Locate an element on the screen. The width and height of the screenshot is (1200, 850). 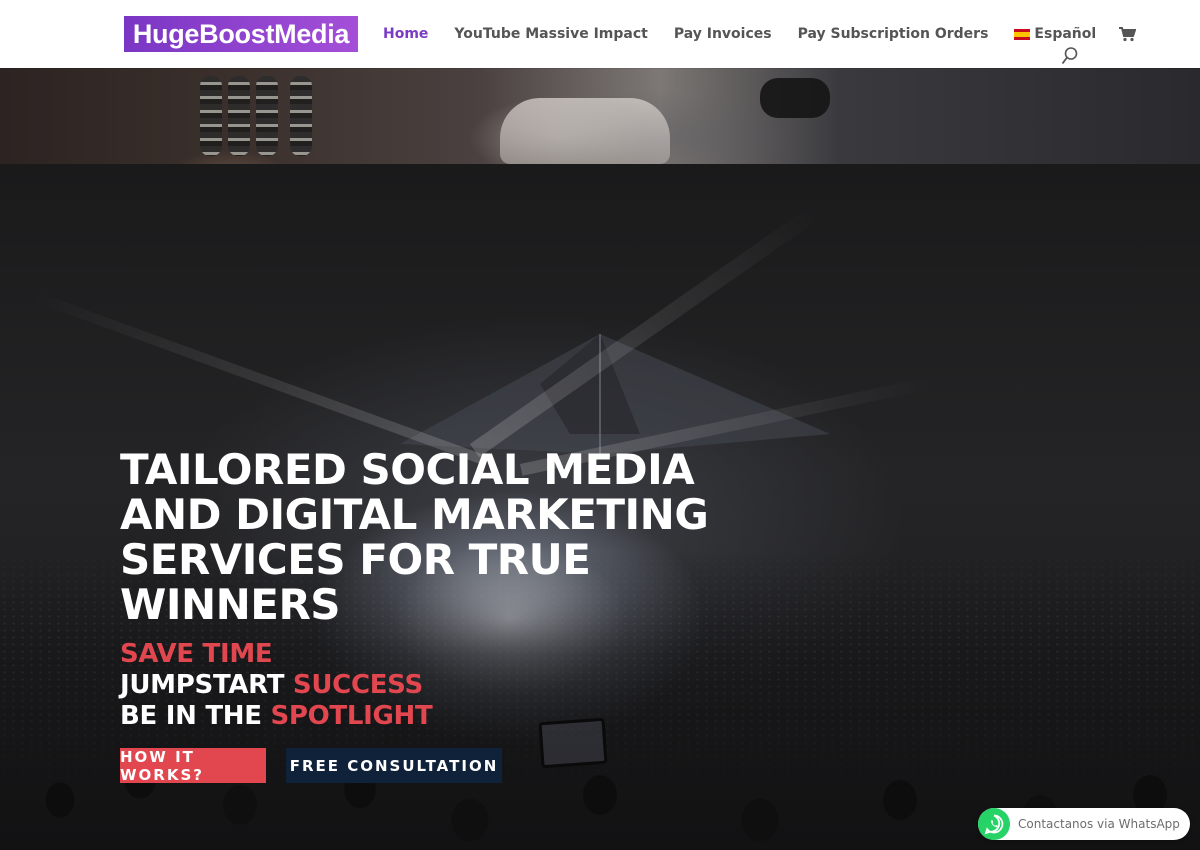
language-label: Español is located at coordinates (1065, 34).